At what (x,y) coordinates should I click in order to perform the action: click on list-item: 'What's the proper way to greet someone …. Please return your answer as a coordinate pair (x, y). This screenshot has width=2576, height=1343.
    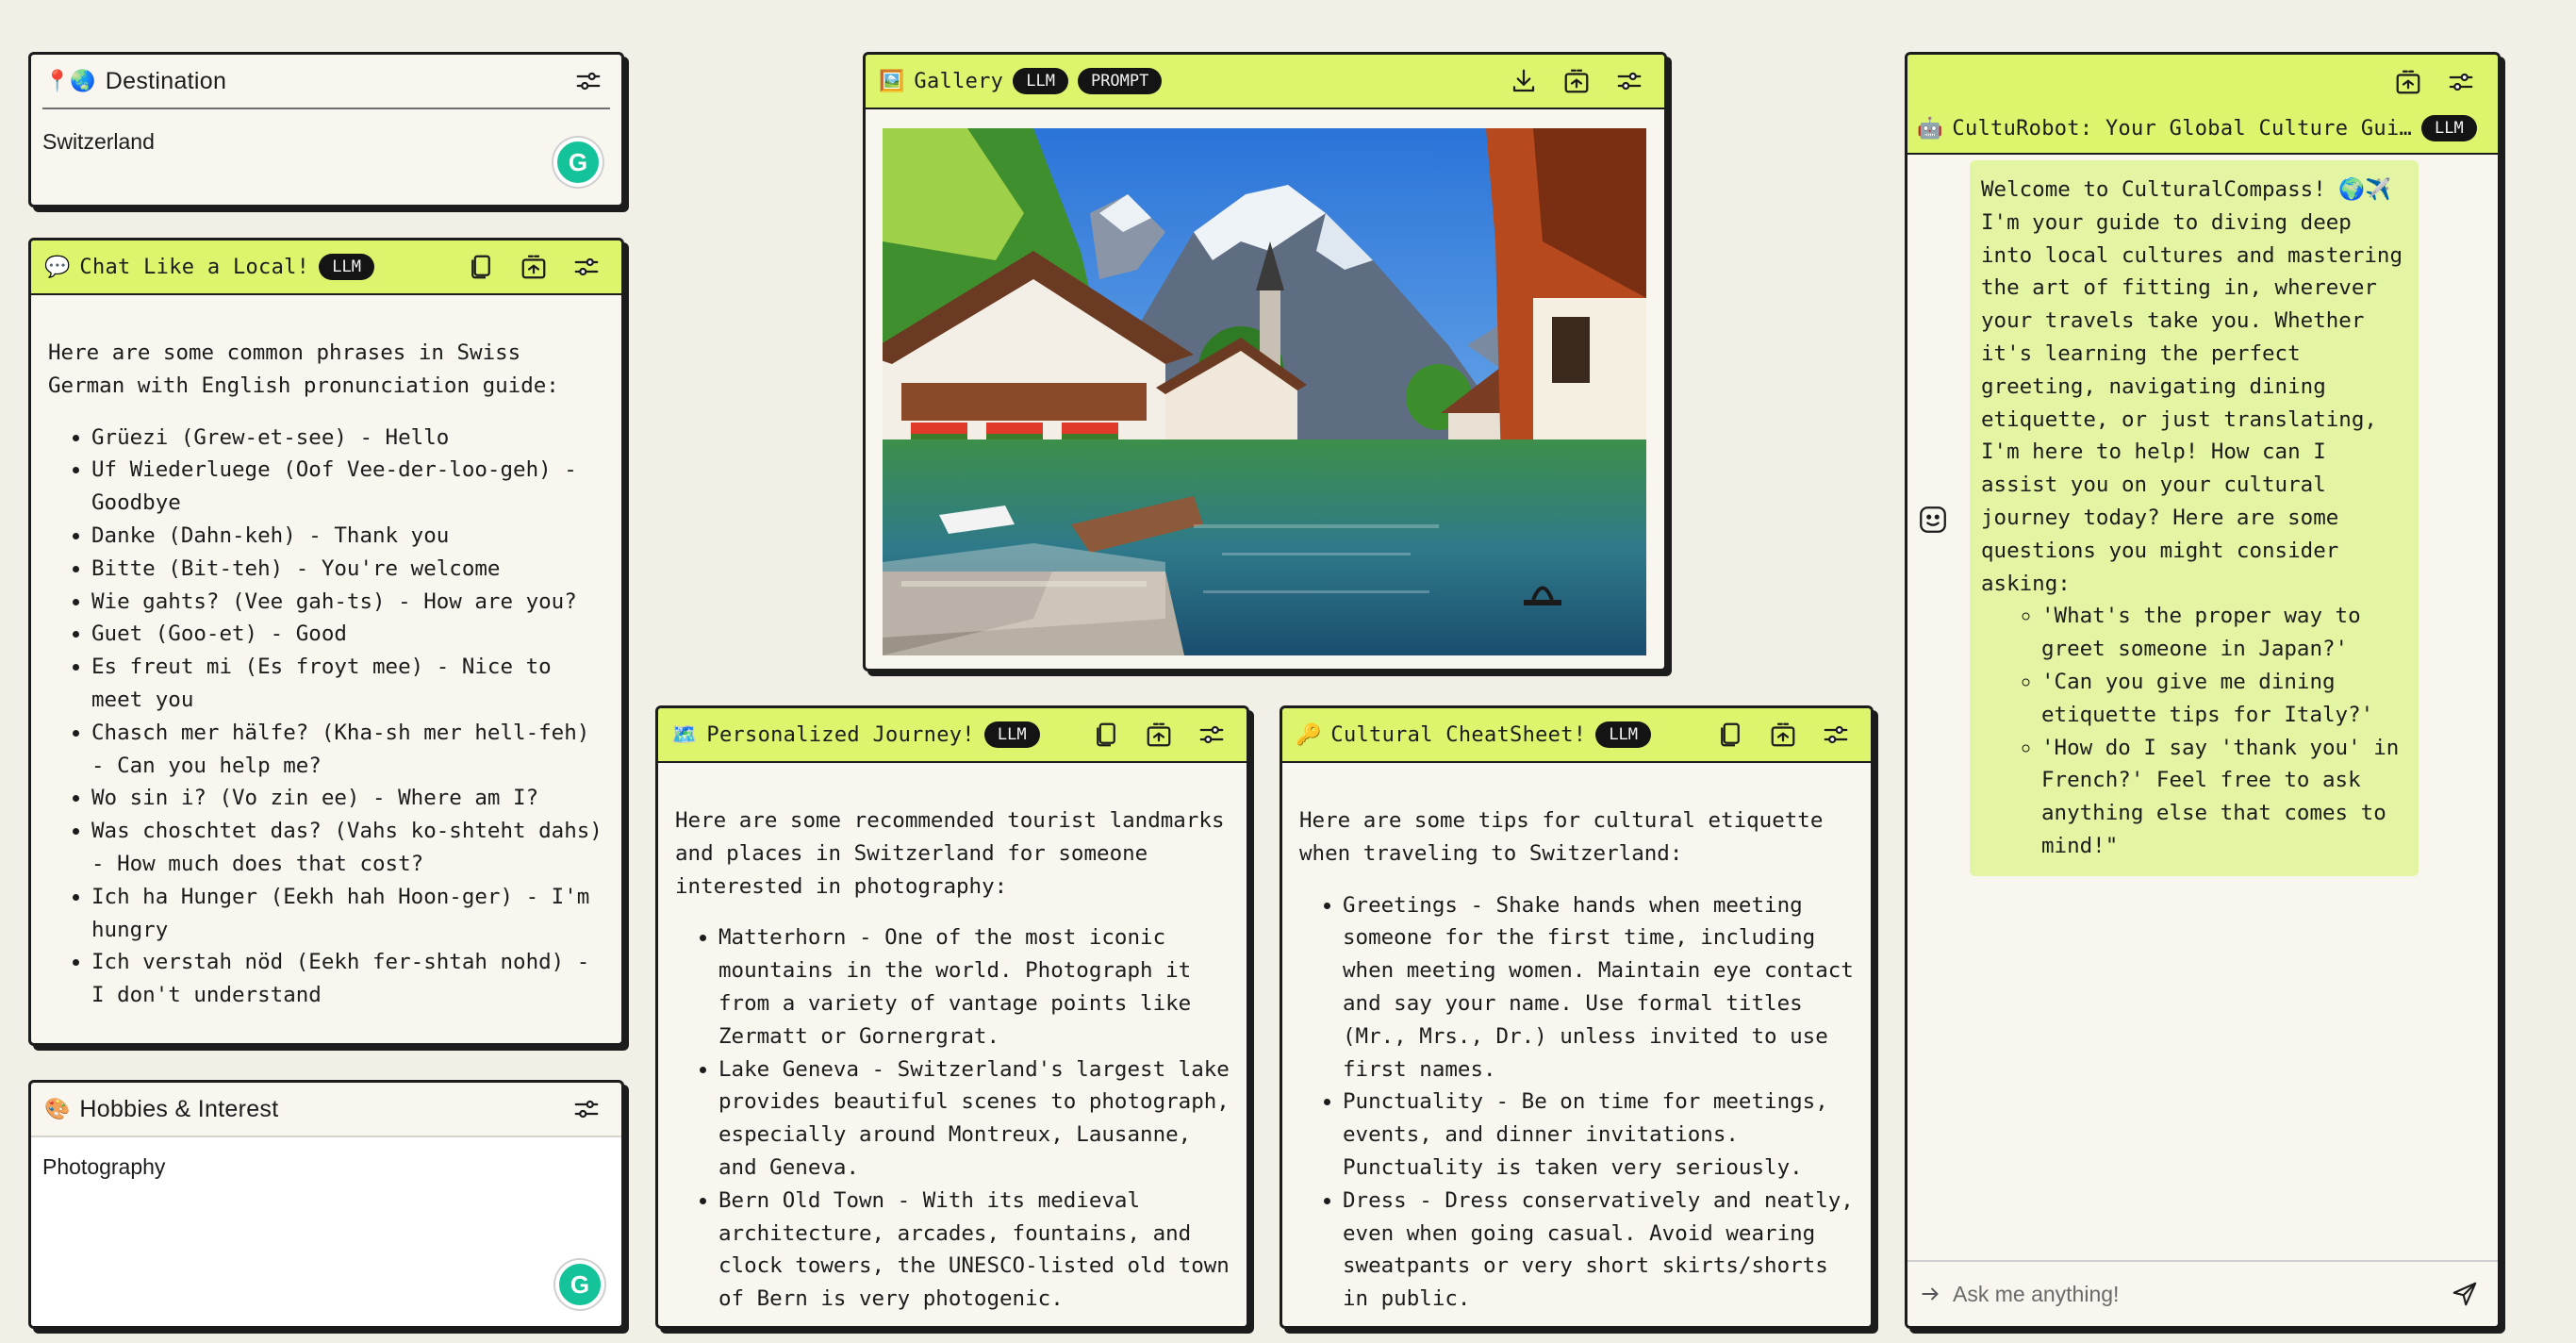
    Looking at the image, I should click on (2222, 633).